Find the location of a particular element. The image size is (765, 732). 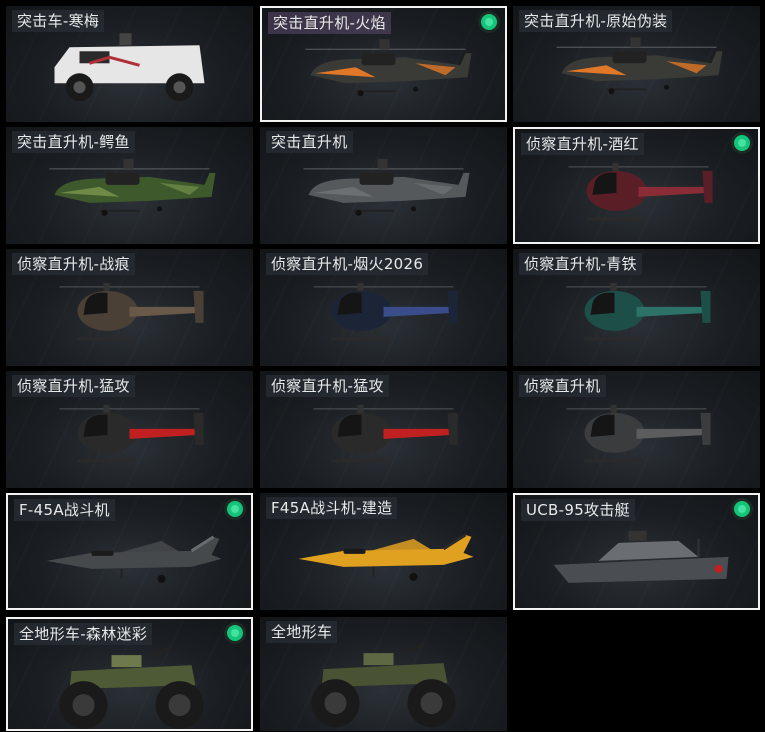

vehicle-skin-name: 突击车-寒梅 is located at coordinates (58, 21).